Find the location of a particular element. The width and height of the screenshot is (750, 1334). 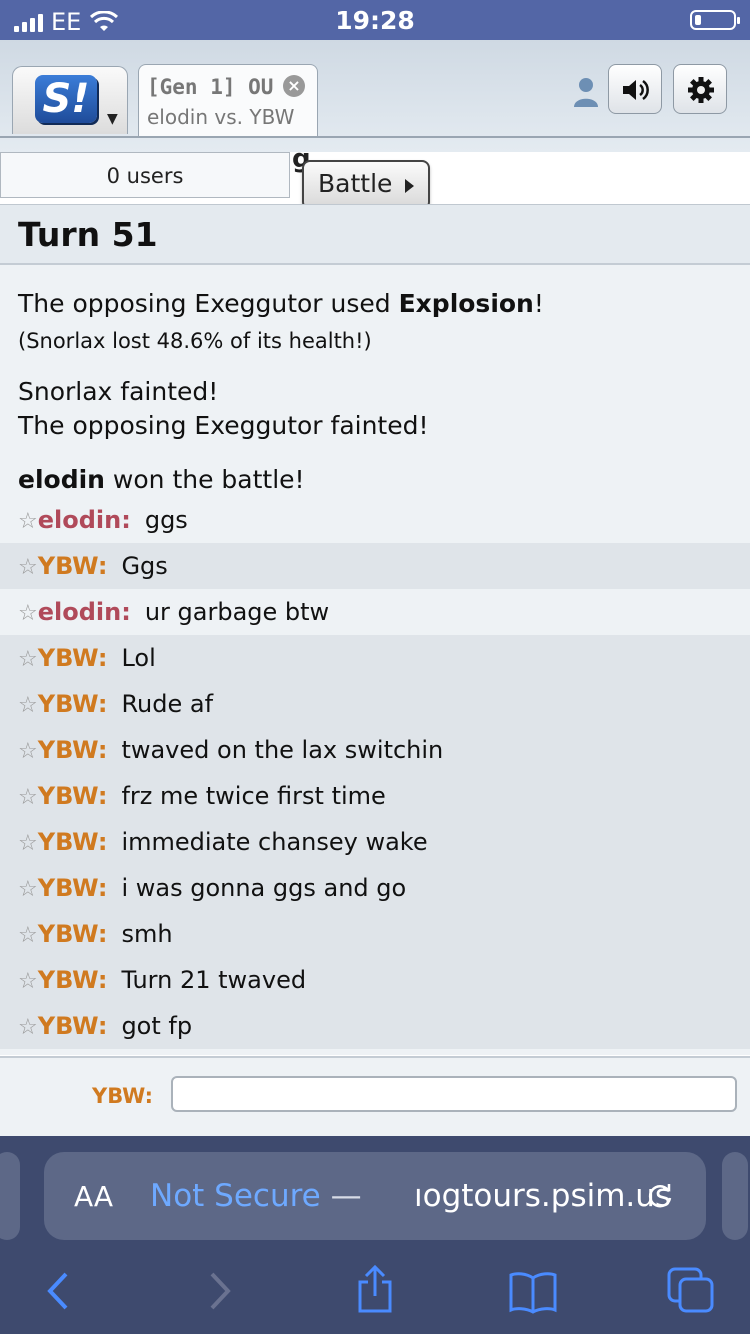

chat-message: ☆YBW: i was gonna ggs and go is located at coordinates (375, 888).